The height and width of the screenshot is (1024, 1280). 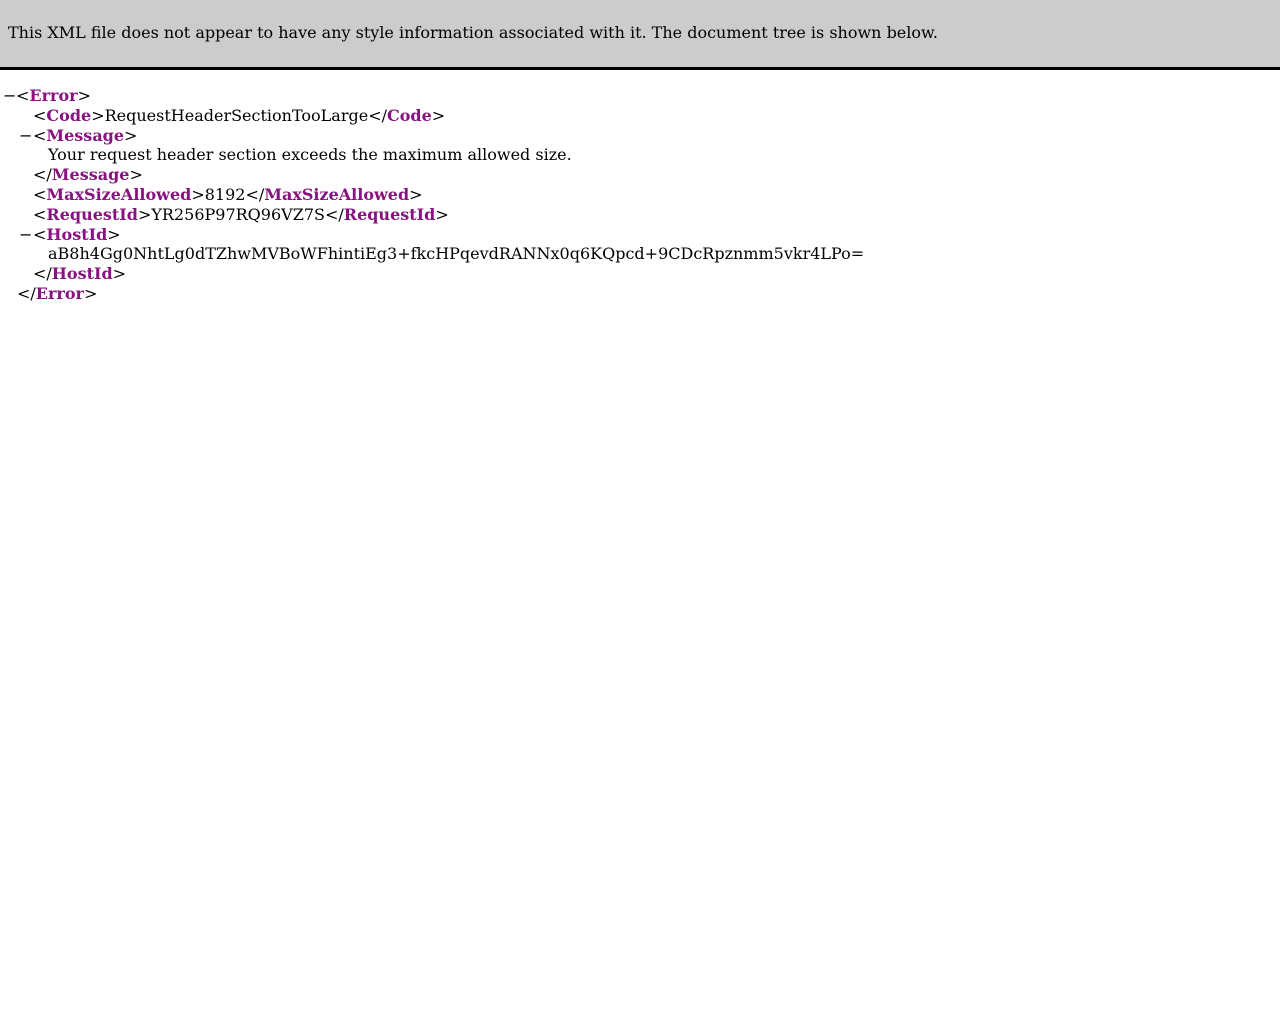 I want to click on tag-name-hostid-close: HostId, so click(x=82, y=274).